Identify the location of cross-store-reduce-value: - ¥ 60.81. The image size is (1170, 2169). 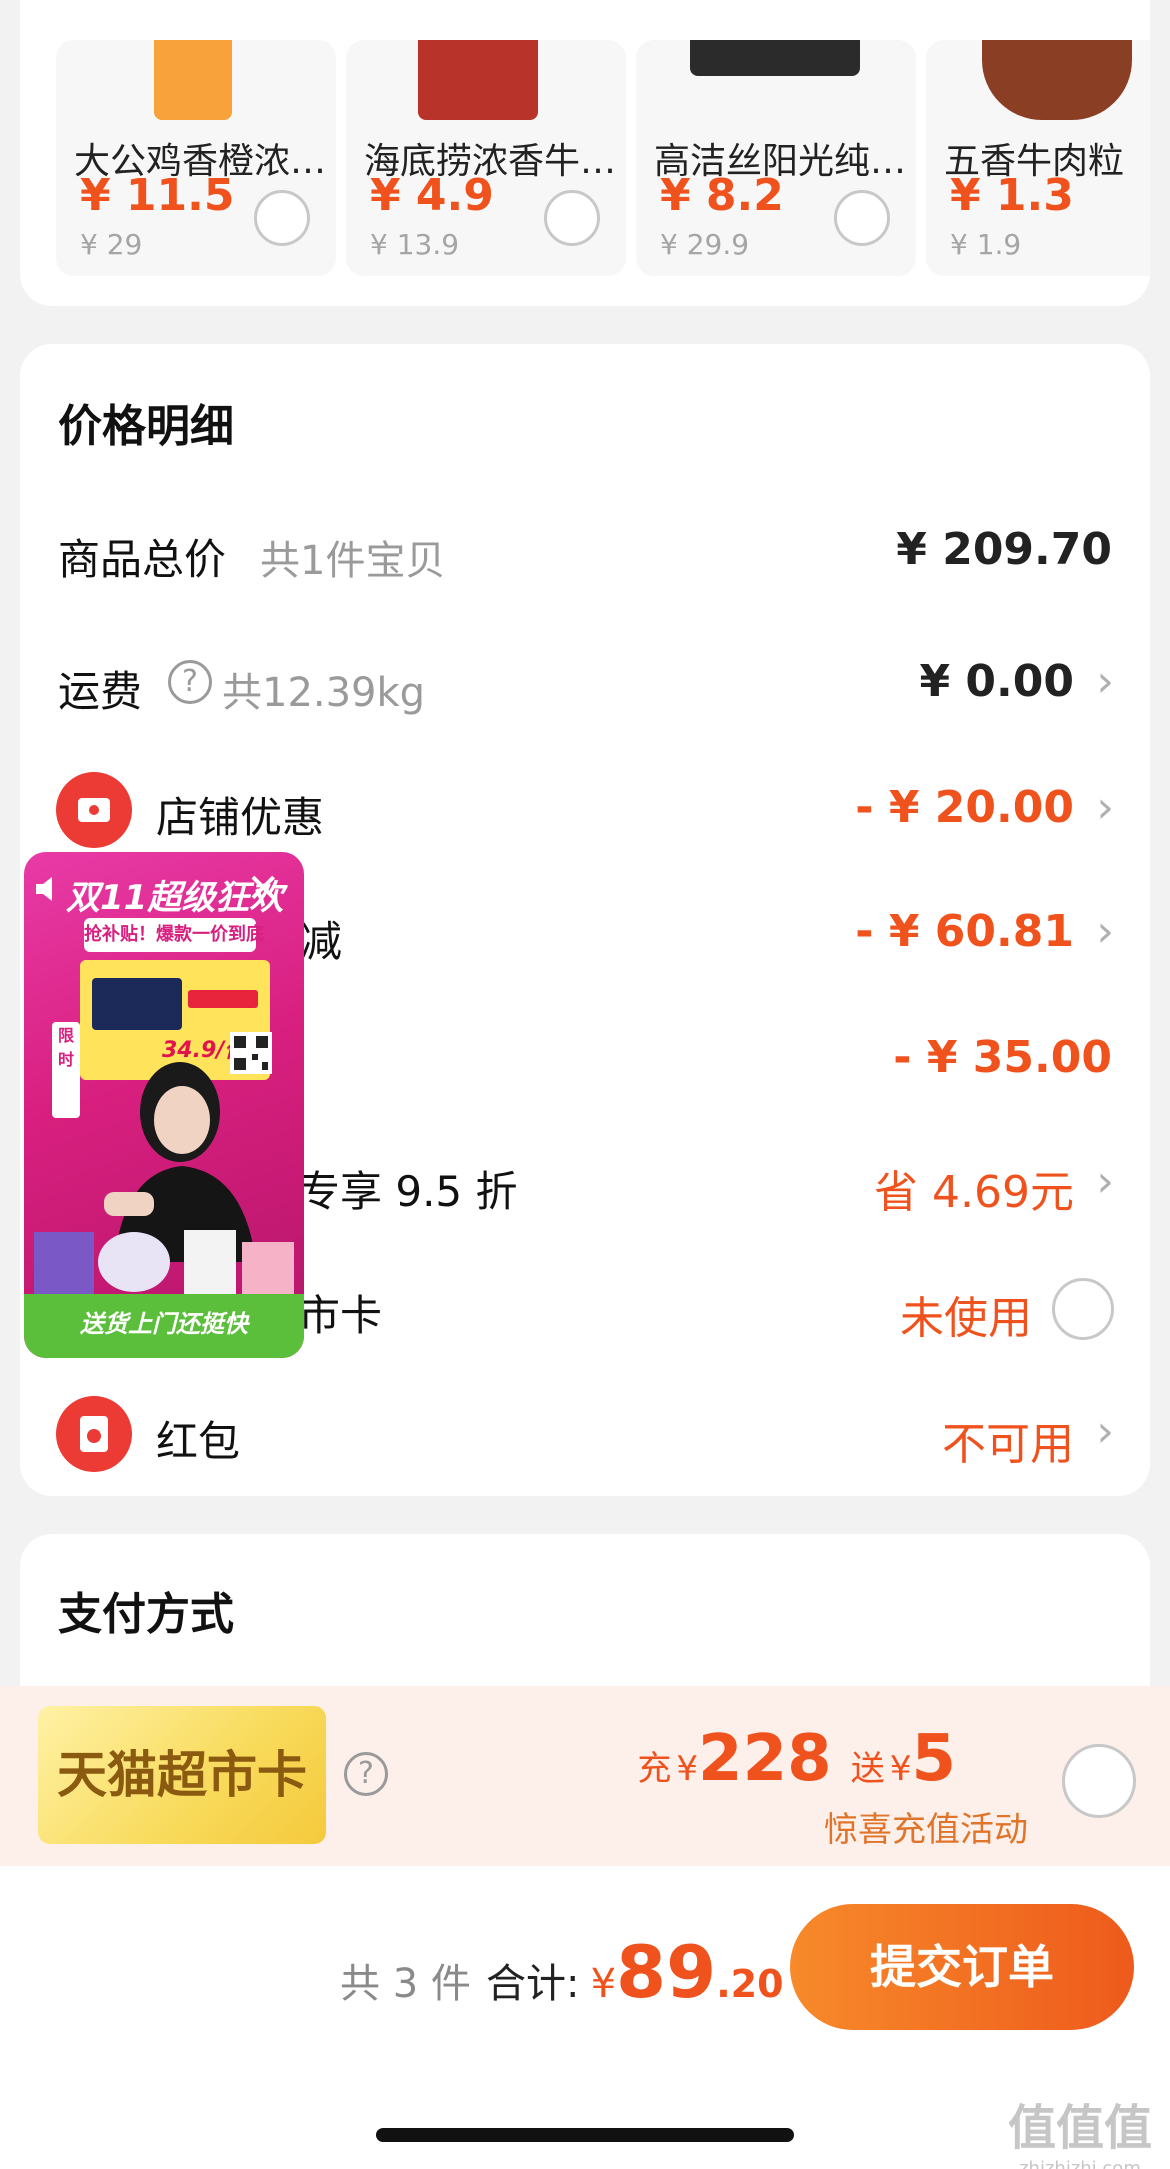
(964, 931).